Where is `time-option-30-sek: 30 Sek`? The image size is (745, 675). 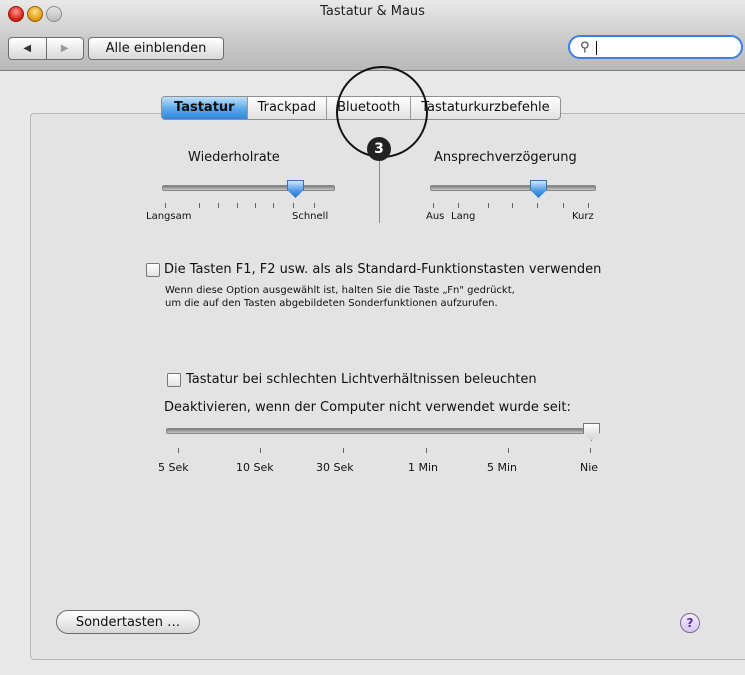 time-option-30-sek: 30 Sek is located at coordinates (335, 467).